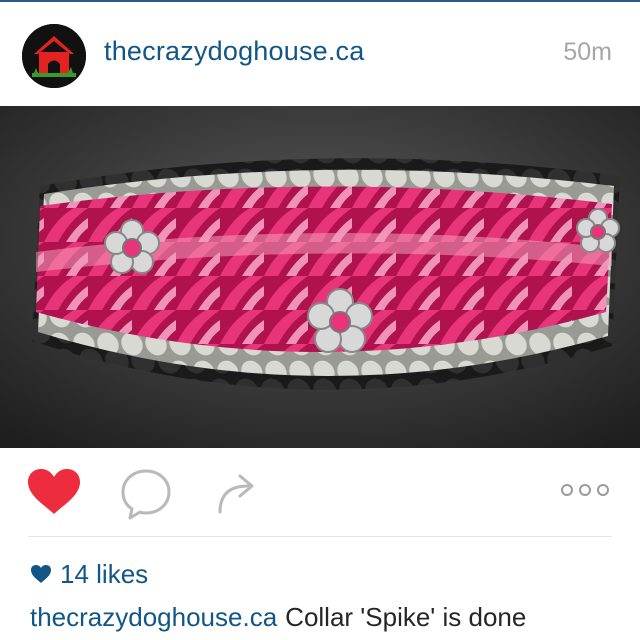 This screenshot has height=640, width=640. I want to click on share-button, so click(238, 492).